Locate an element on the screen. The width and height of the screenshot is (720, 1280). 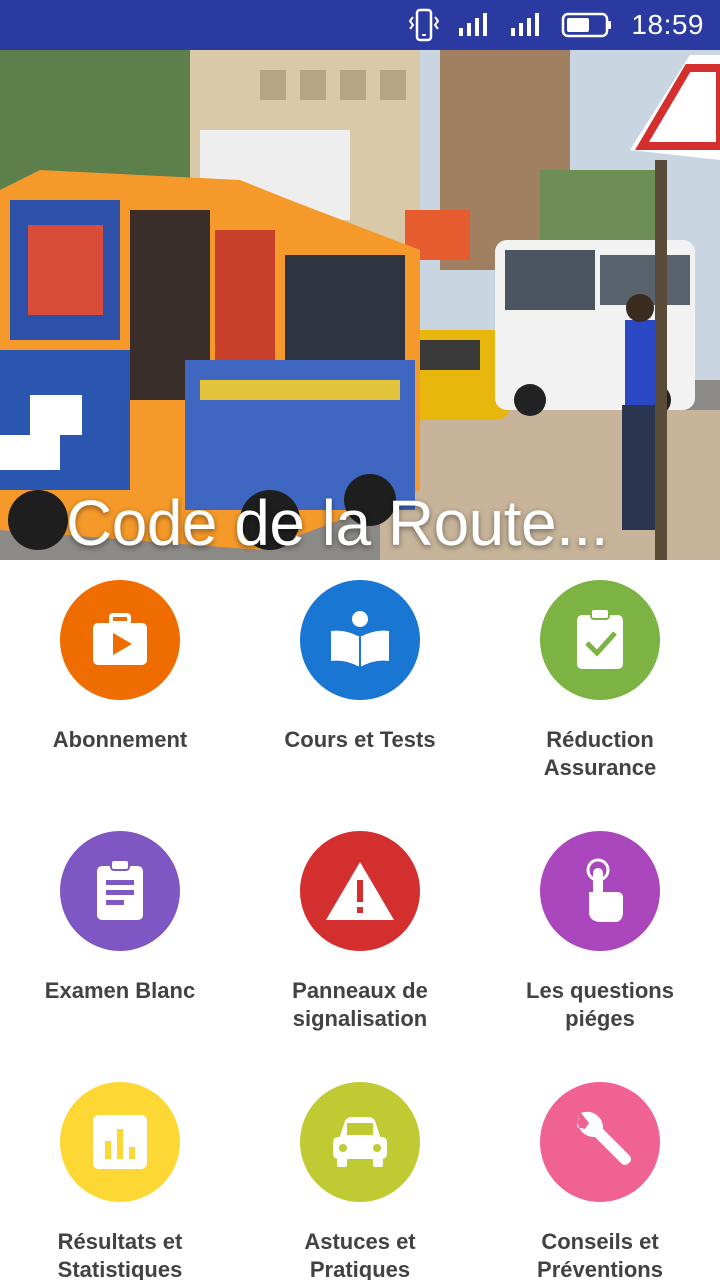
wrench-icon is located at coordinates (604, 1138).